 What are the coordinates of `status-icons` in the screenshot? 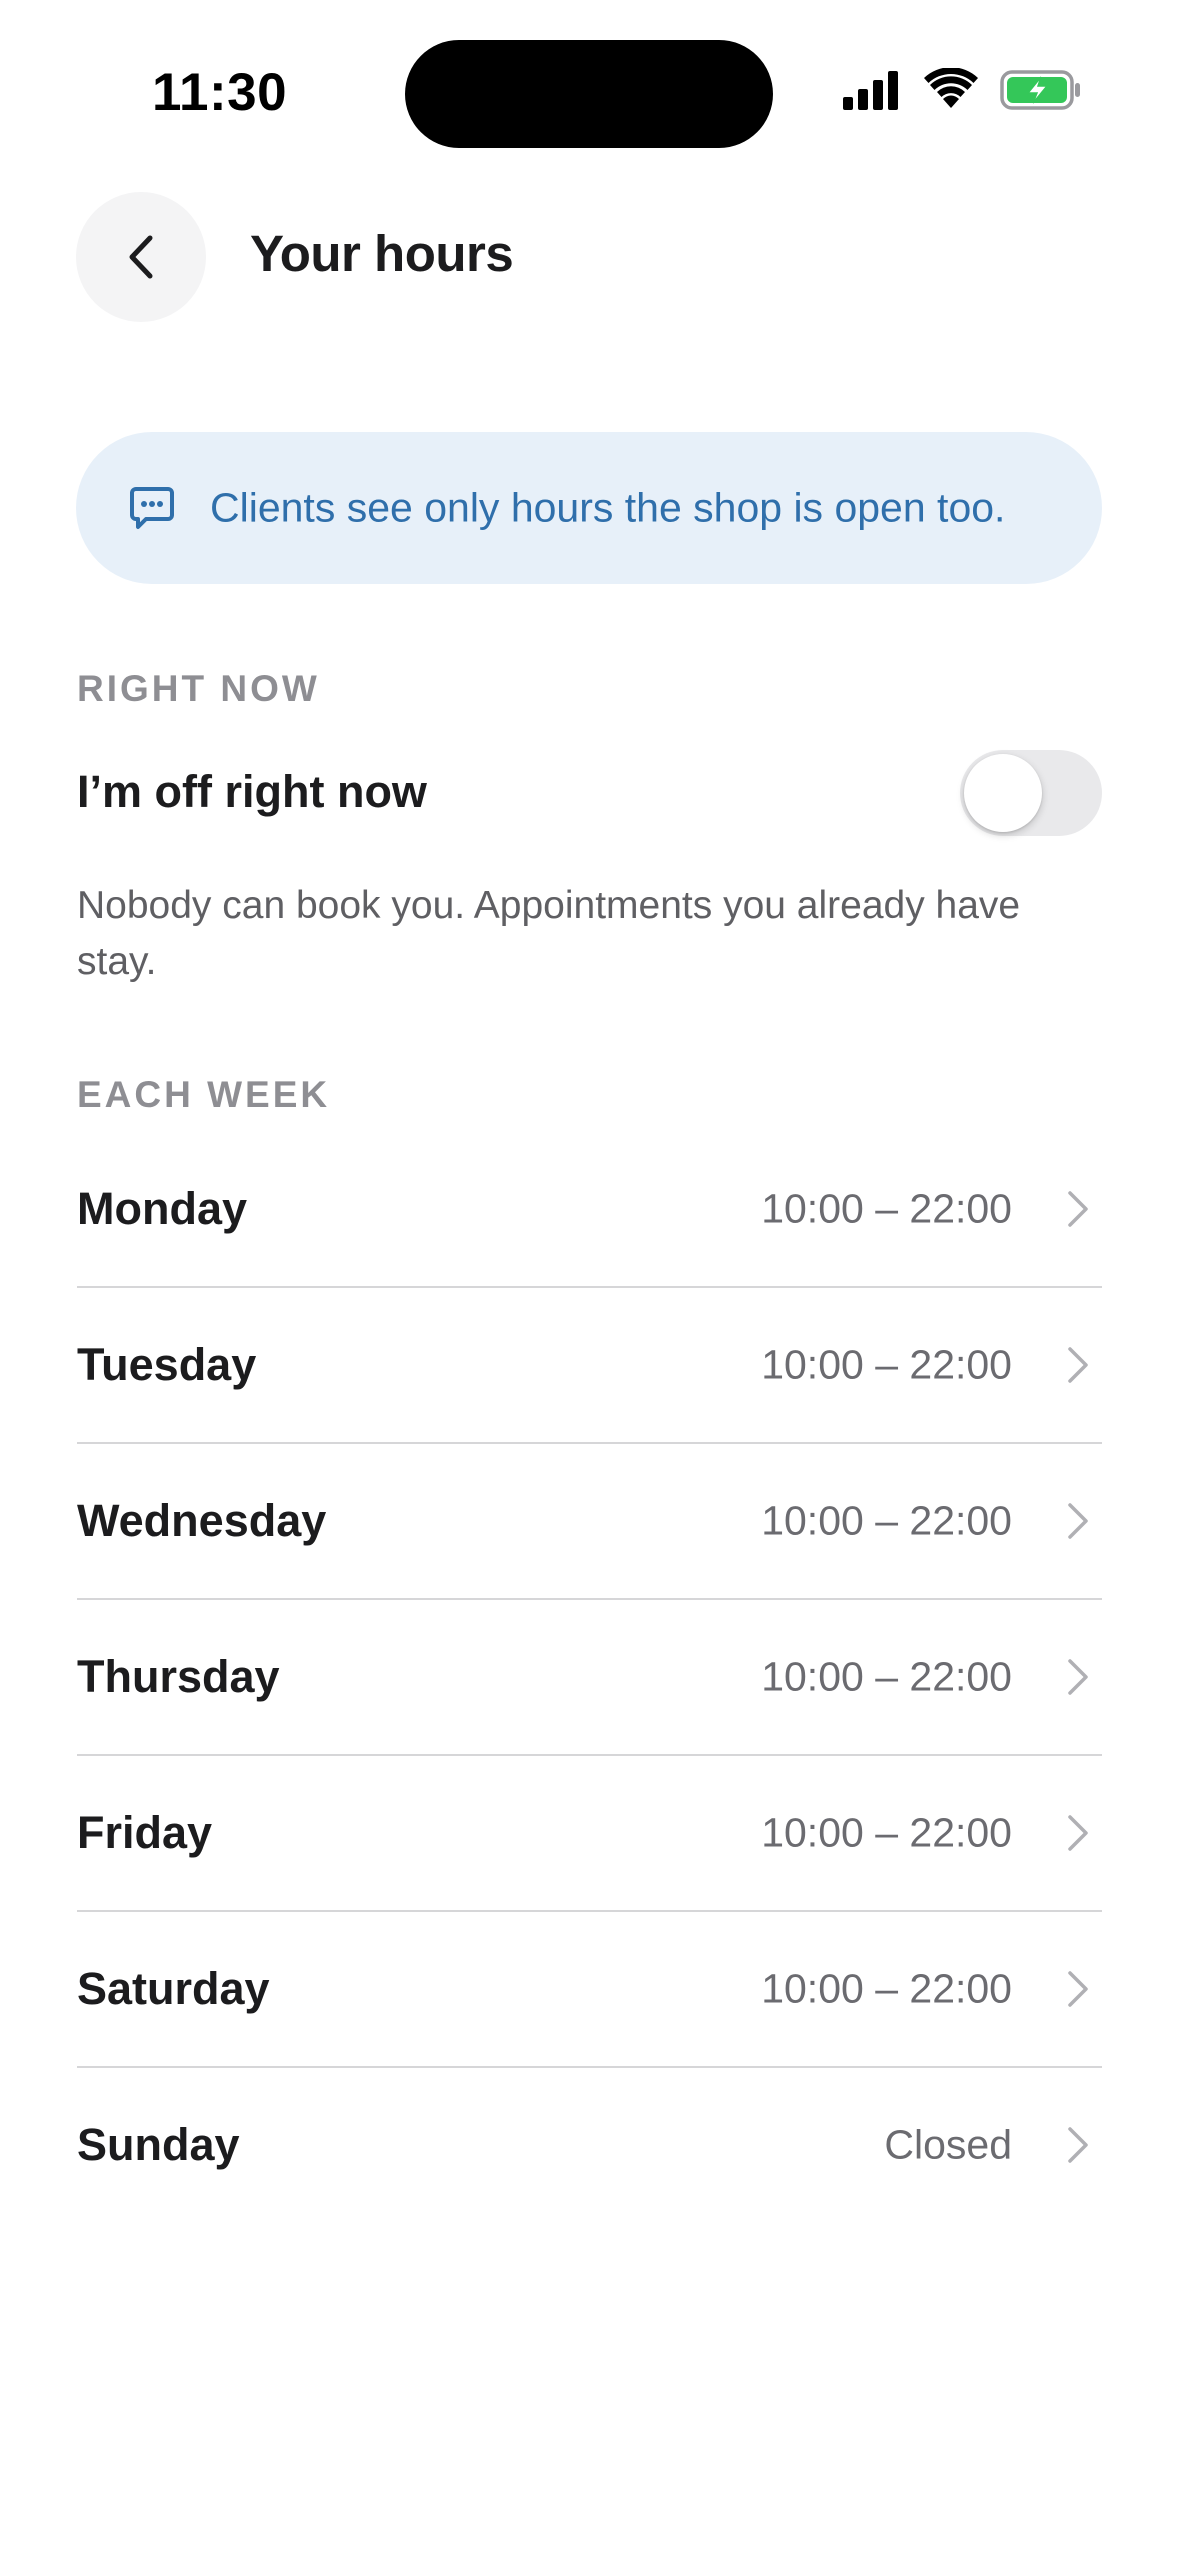 It's located at (963, 94).